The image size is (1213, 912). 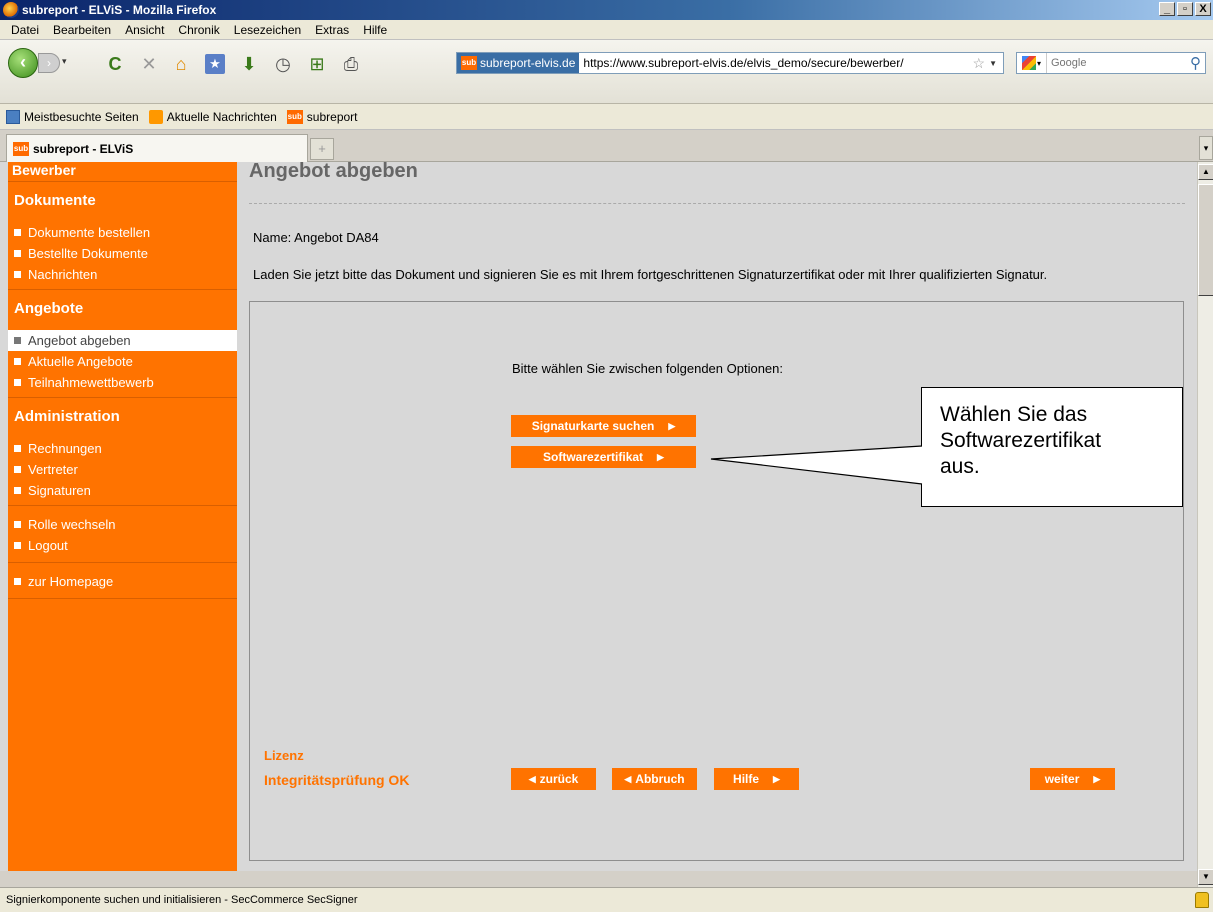 What do you see at coordinates (1167, 9) in the screenshot?
I see `minimize-button: _` at bounding box center [1167, 9].